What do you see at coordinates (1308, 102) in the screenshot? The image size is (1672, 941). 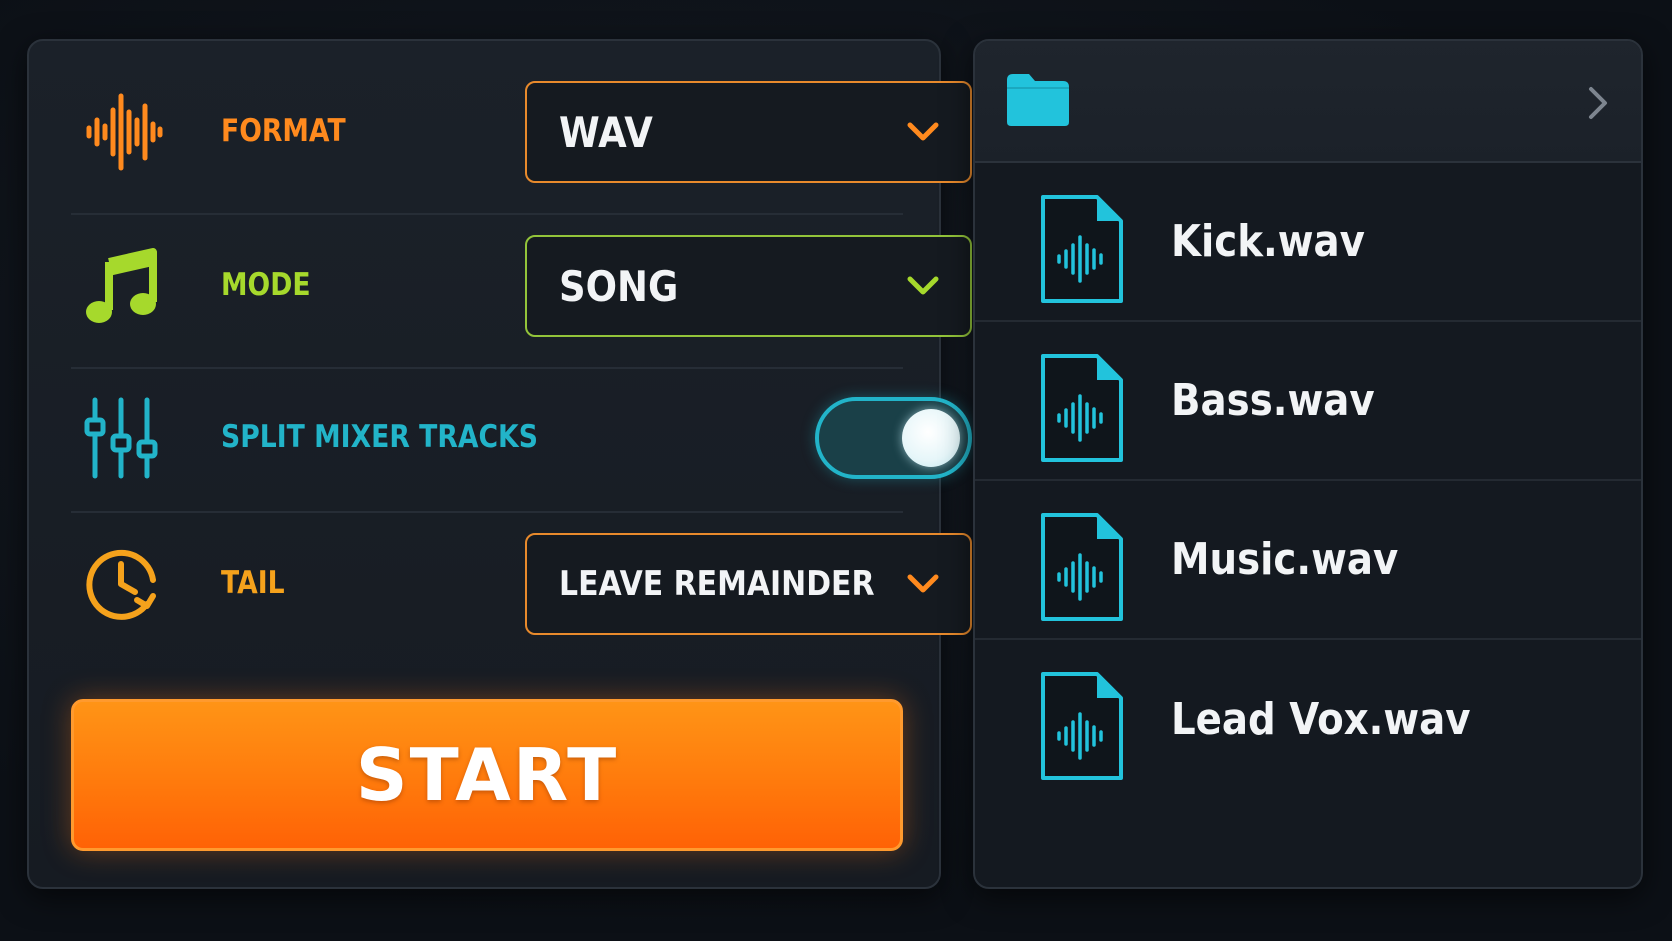 I see `file-browser-header` at bounding box center [1308, 102].